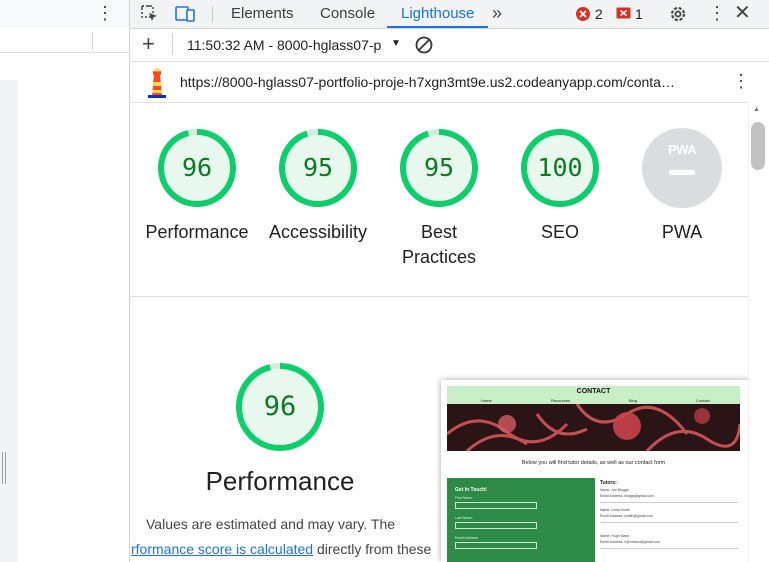 This screenshot has height=562, width=769. What do you see at coordinates (464, 518) in the screenshot?
I see `thumb-field-label: Last Name:` at bounding box center [464, 518].